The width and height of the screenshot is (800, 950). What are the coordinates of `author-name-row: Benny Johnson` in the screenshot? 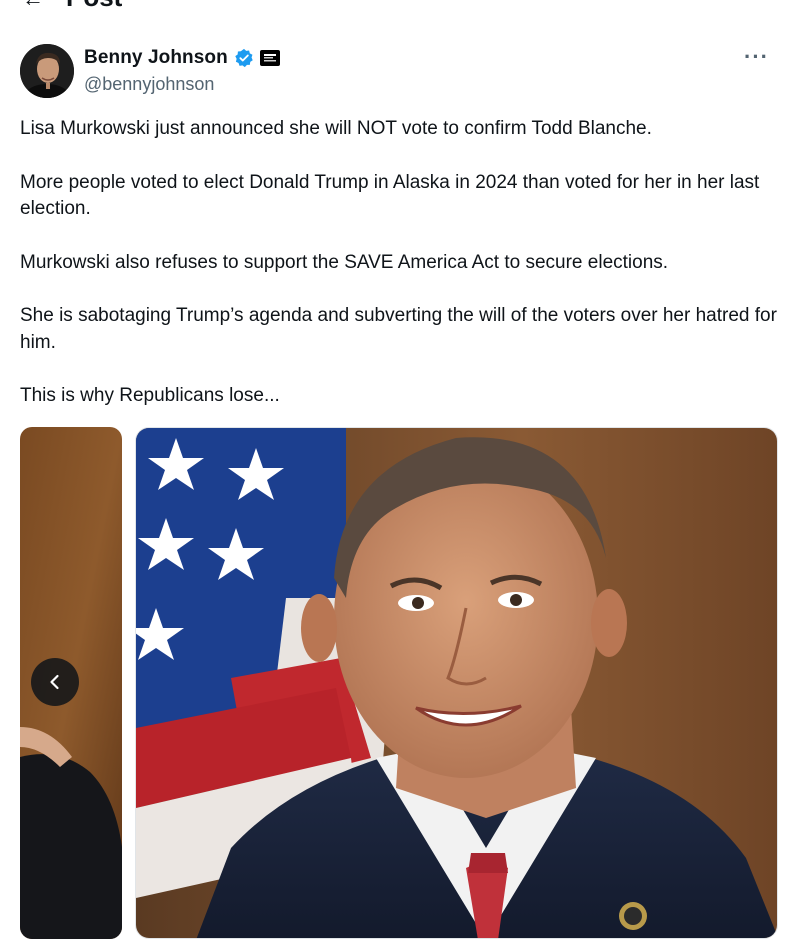 It's located at (182, 58).